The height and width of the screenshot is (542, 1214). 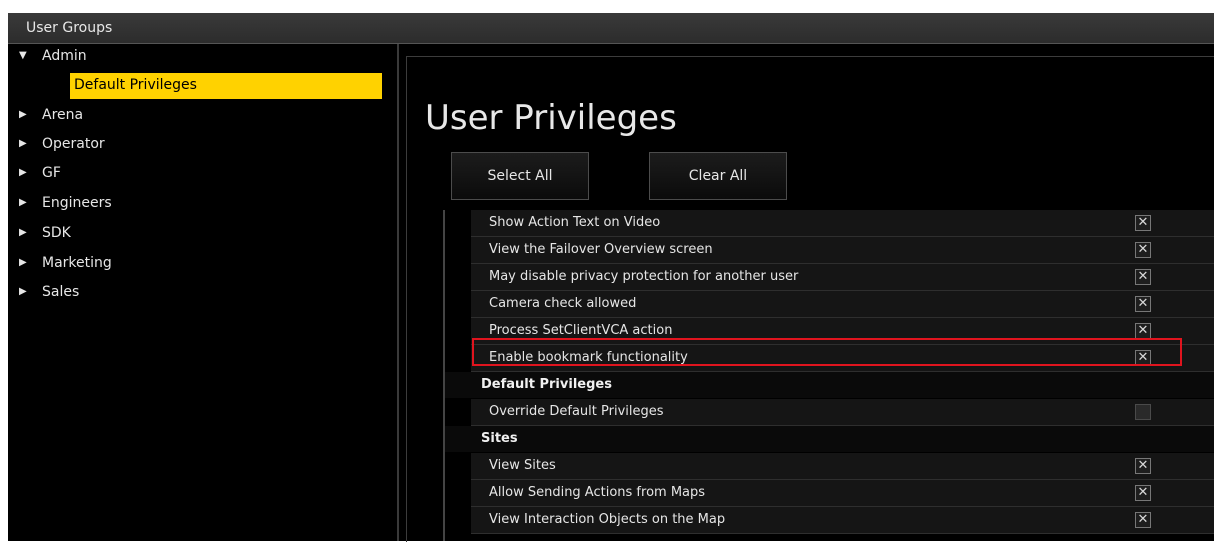 What do you see at coordinates (829, 493) in the screenshot?
I see `privilege-row: Allow Sending Actions from Maps ✕` at bounding box center [829, 493].